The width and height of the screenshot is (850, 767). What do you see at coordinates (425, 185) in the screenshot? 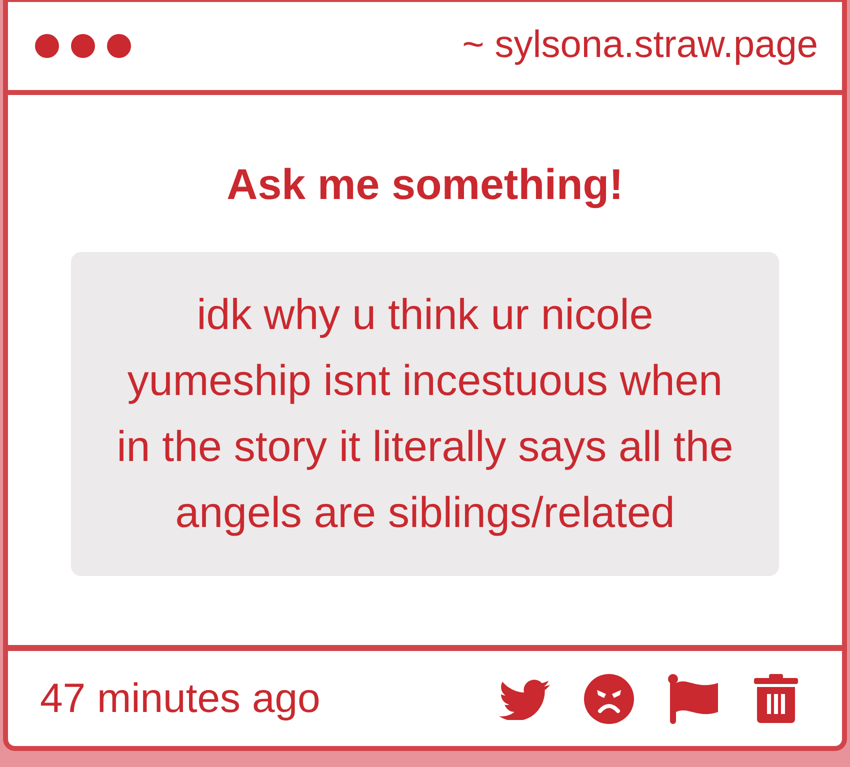
I see `prompt-heading: Ask me something!` at bounding box center [425, 185].